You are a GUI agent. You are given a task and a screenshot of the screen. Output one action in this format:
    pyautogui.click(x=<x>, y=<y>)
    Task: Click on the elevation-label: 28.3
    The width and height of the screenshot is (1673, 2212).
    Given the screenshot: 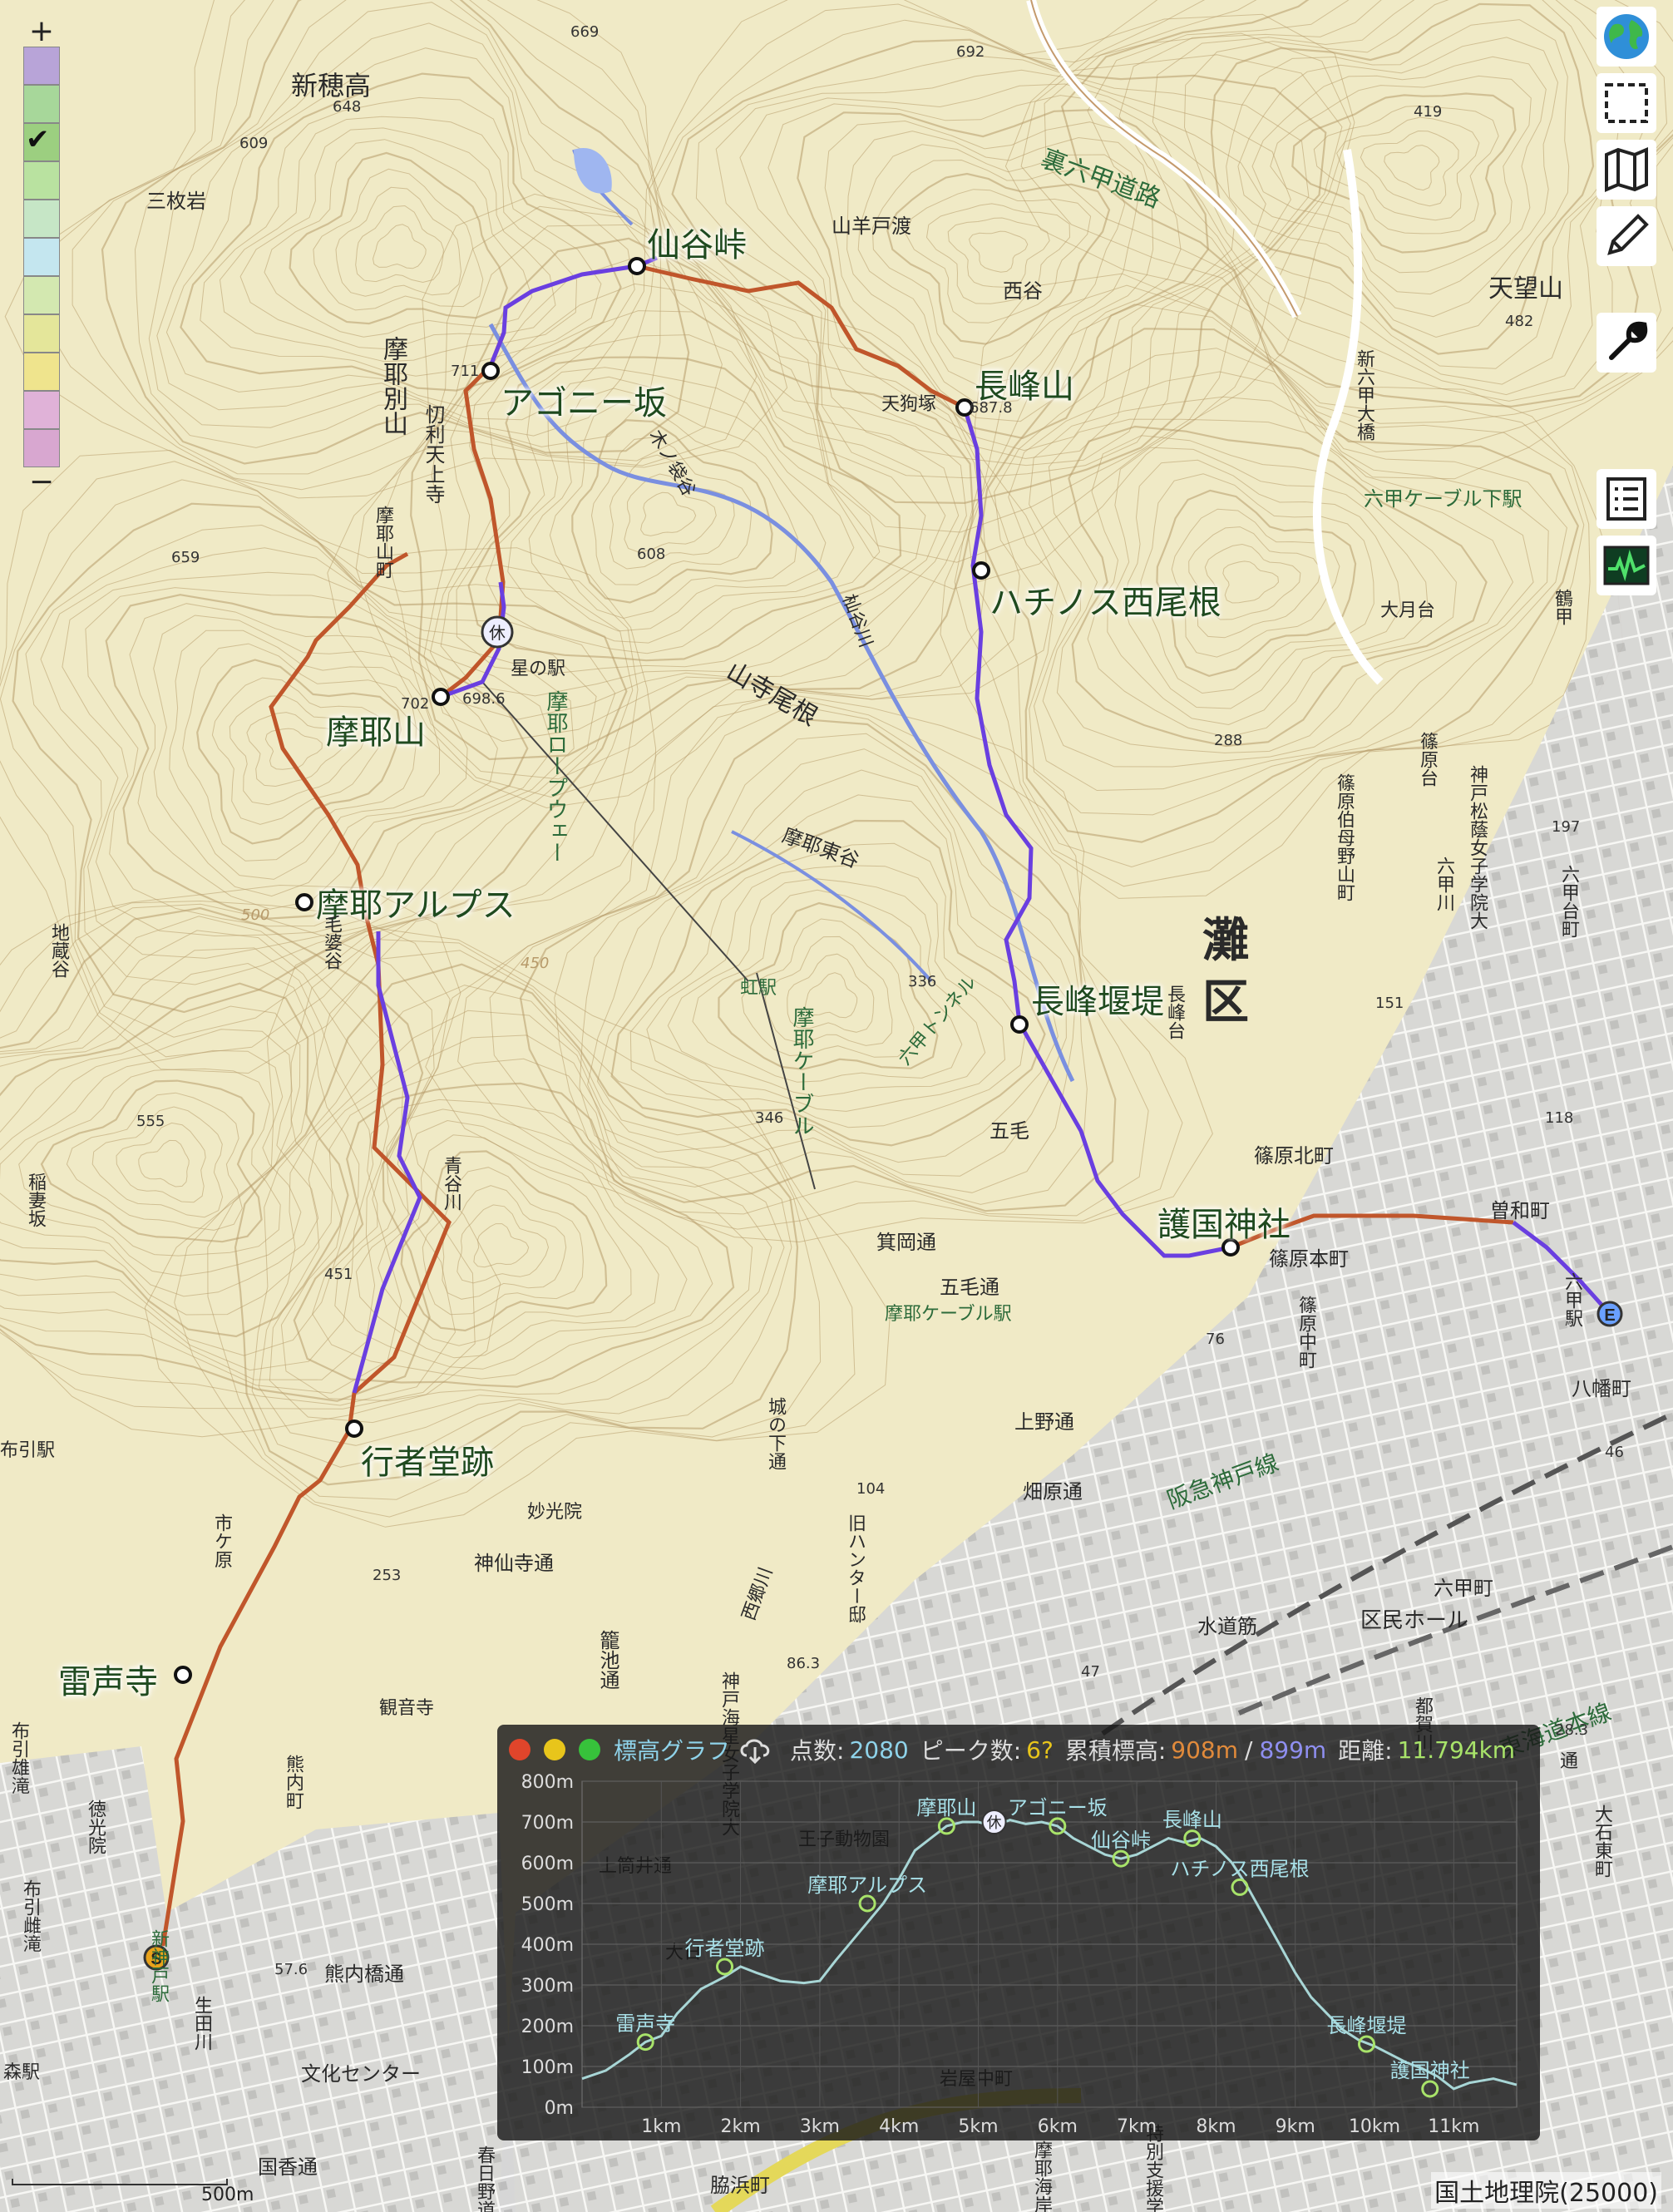 What is the action you would take?
    pyautogui.click(x=1572, y=1730)
    